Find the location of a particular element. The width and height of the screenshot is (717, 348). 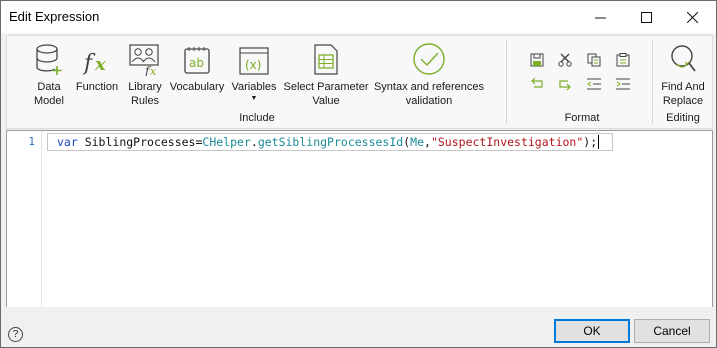

code-keyword: var is located at coordinates (67, 142).